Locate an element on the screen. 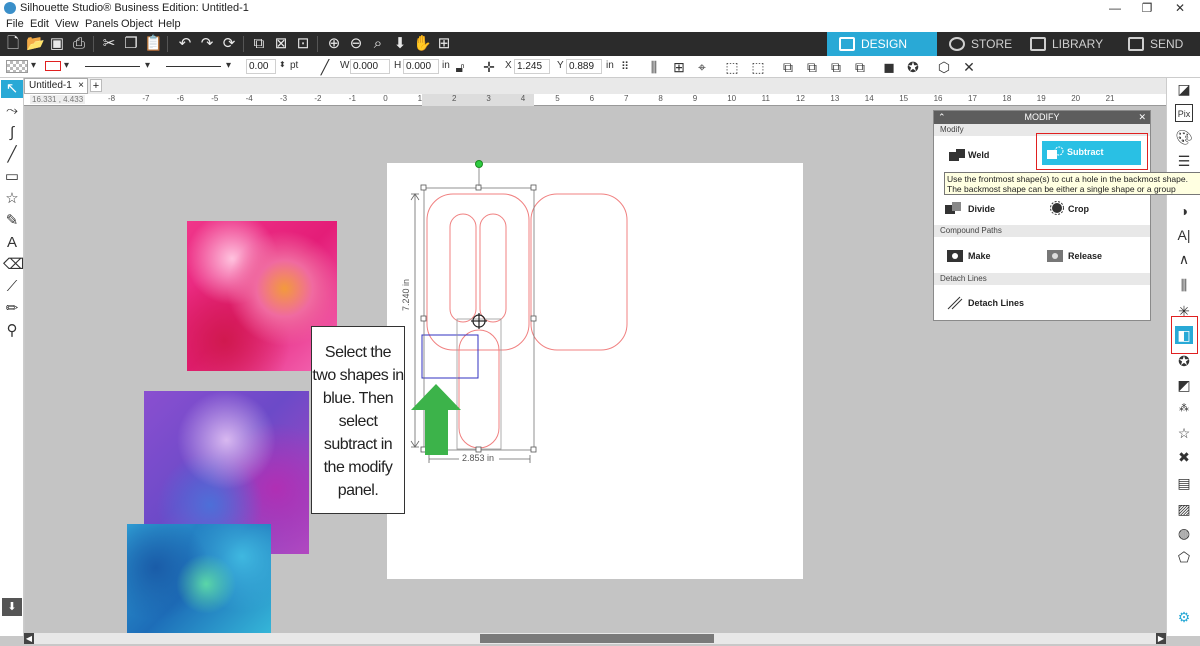  paste-icon: 📋 is located at coordinates (153, 44).